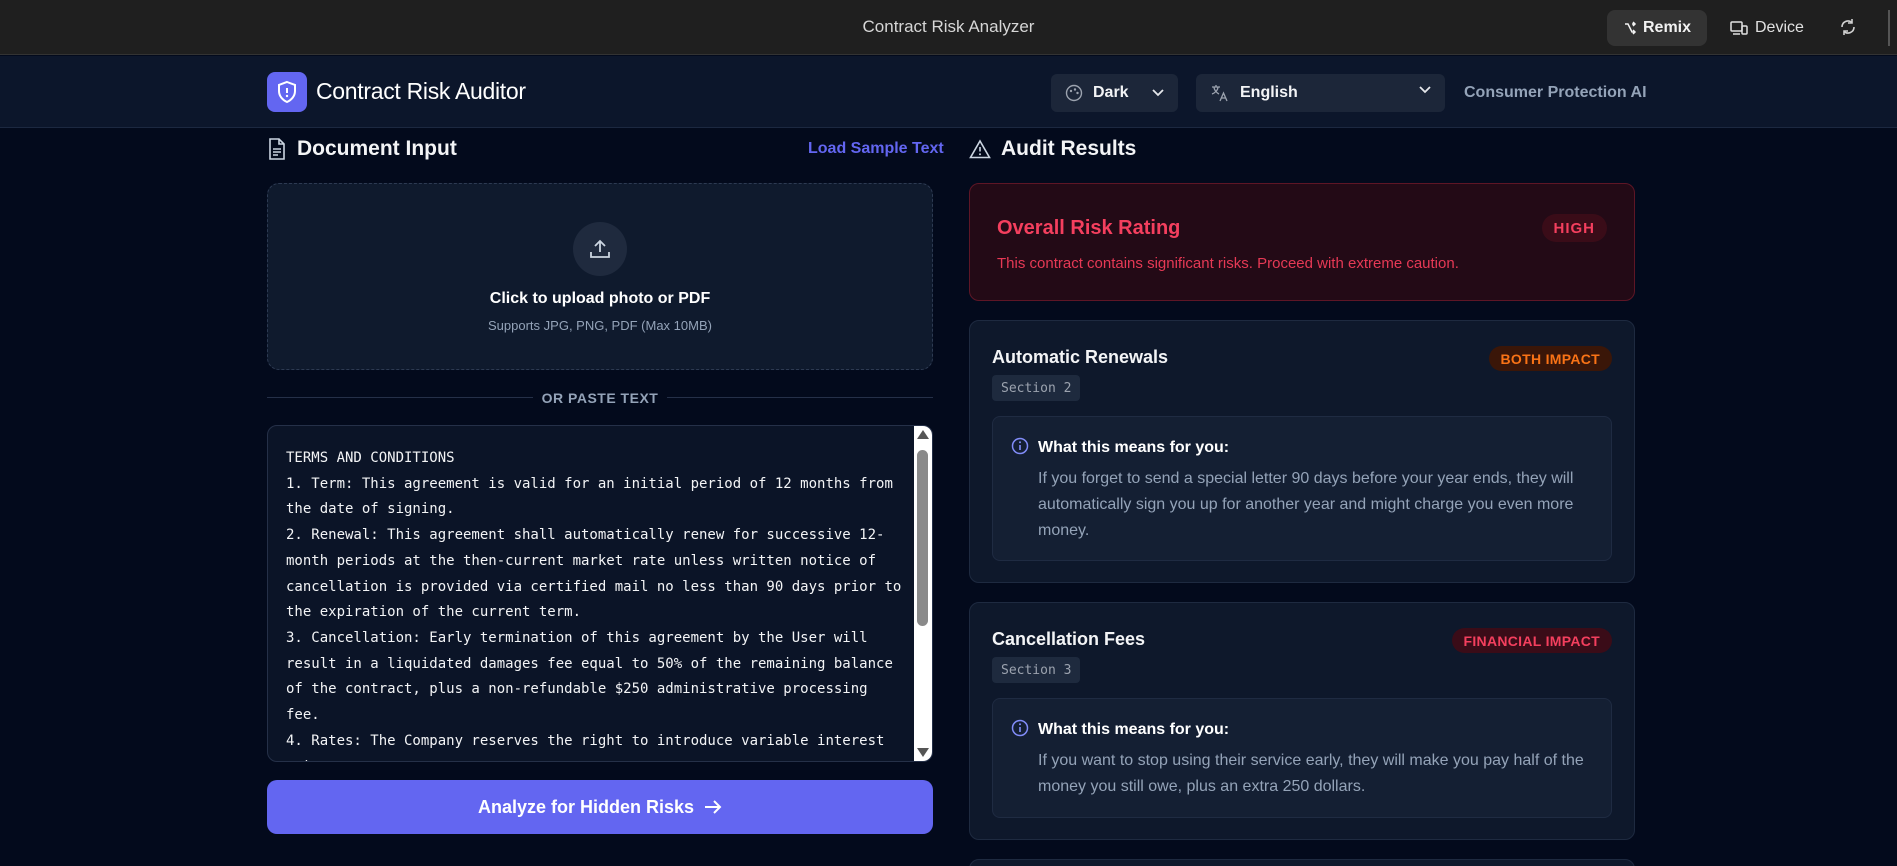 Image resolution: width=1897 pixels, height=866 pixels. I want to click on arrow-right-icon, so click(713, 807).